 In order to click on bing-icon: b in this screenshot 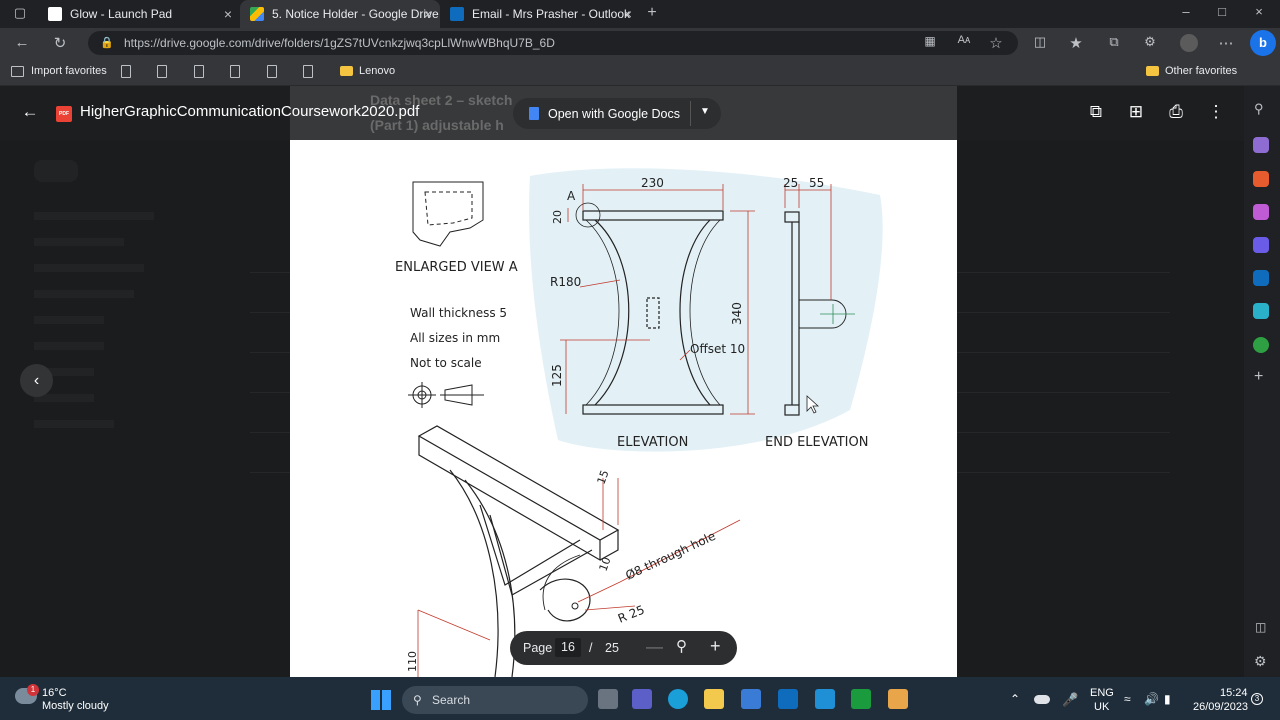, I will do `click(1263, 43)`.